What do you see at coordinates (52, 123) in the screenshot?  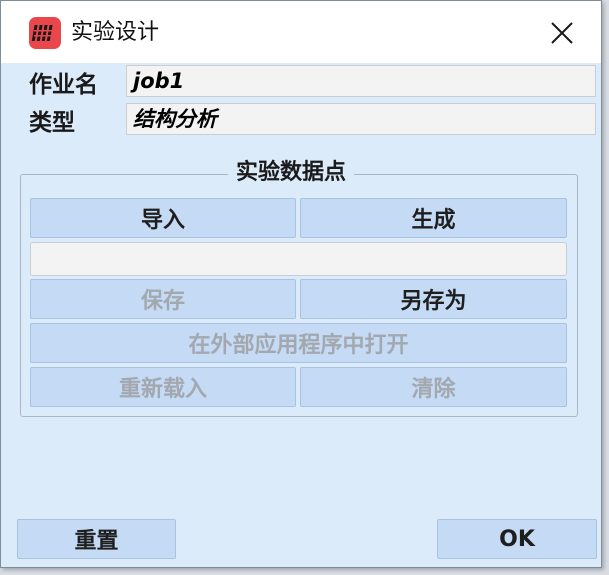 I see `type-label: 类型` at bounding box center [52, 123].